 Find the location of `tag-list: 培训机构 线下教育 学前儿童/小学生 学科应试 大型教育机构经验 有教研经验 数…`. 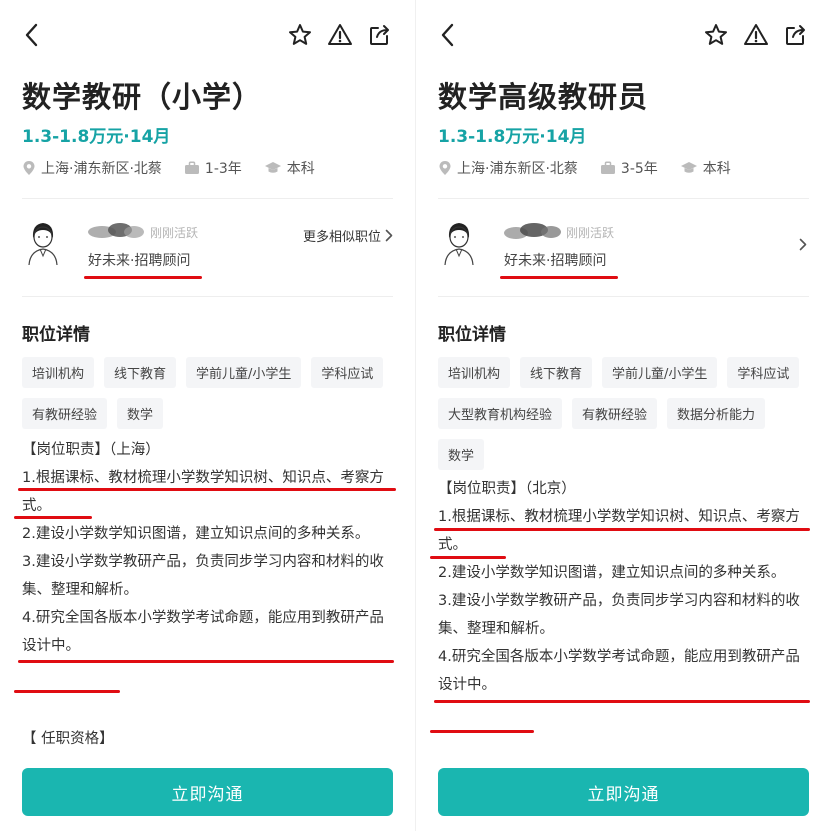

tag-list: 培训机构 线下教育 学前儿童/小学生 学科应试 大型教育机构经验 有教研经验 数… is located at coordinates (627, 418).